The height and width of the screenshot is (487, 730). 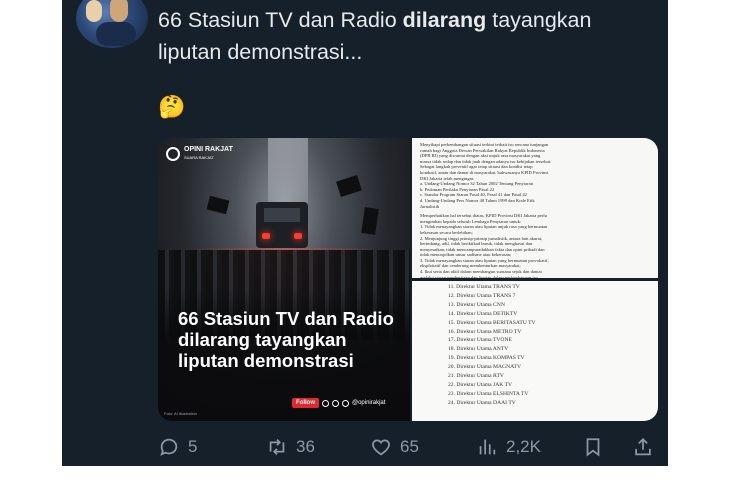 What do you see at coordinates (485, 331) in the screenshot?
I see `recipient-row: 16. Direktur Utama METRO TV` at bounding box center [485, 331].